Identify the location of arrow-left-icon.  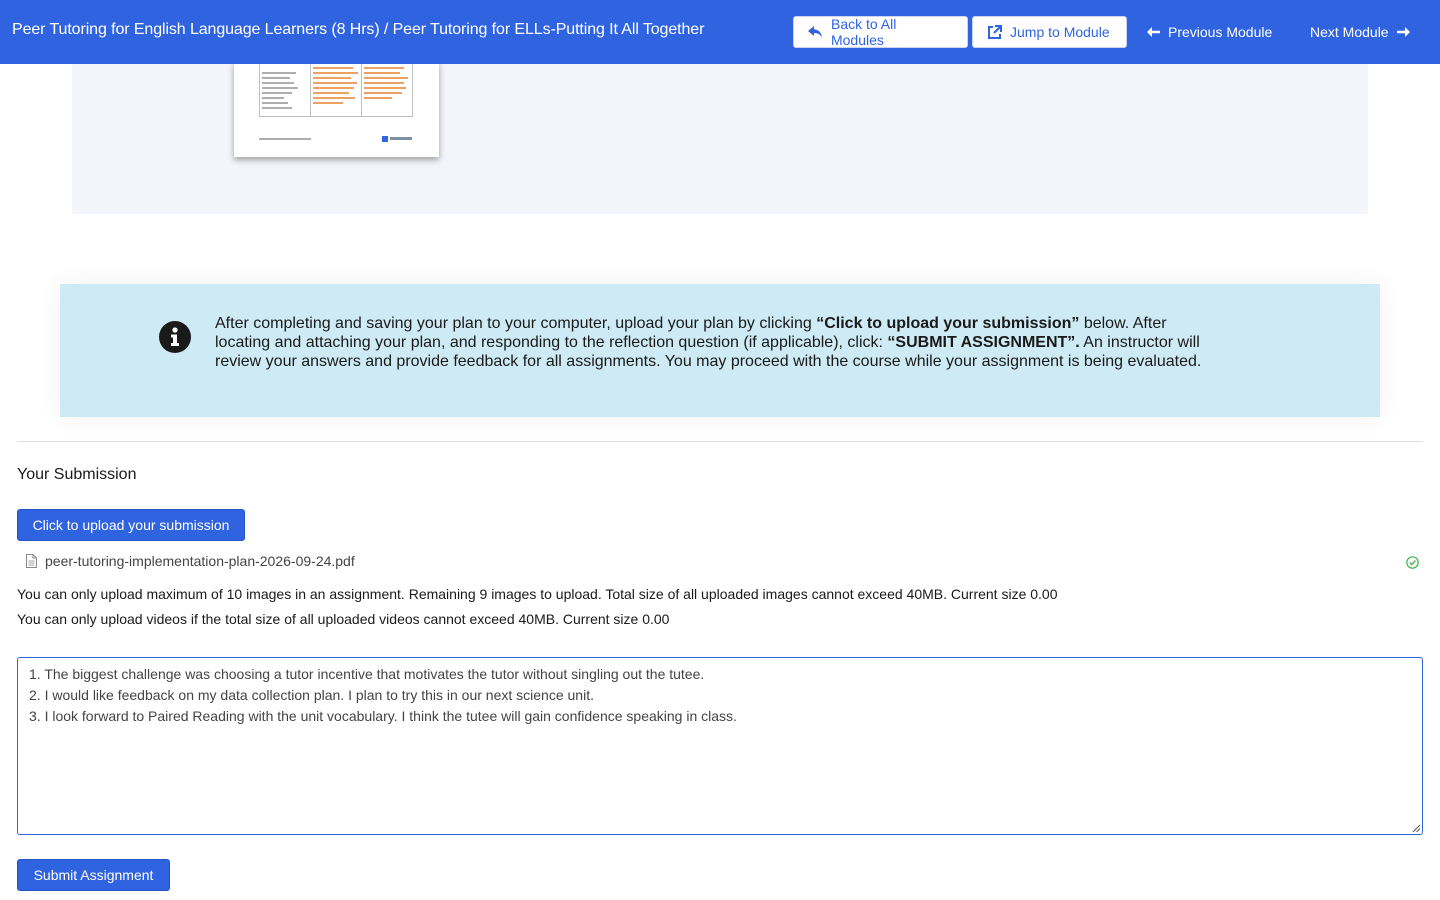
(1153, 32).